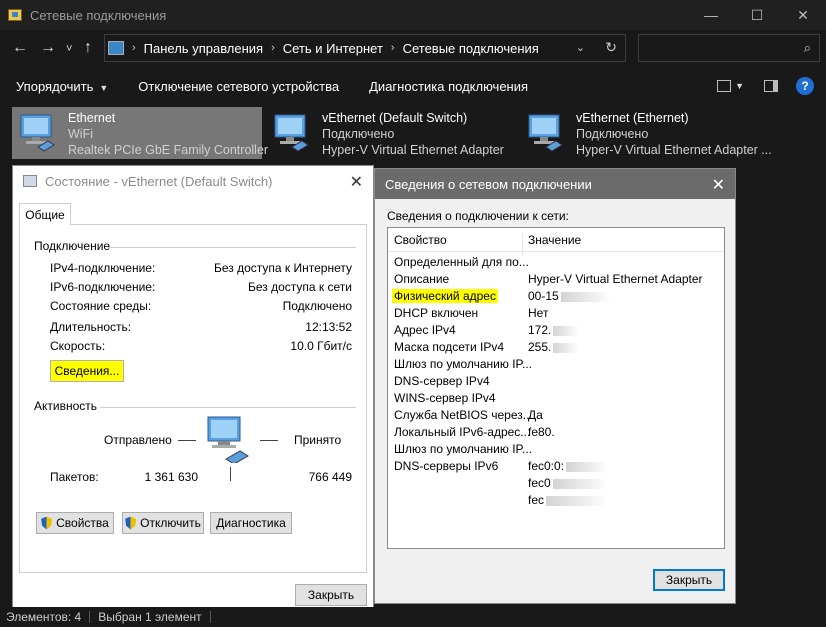 Image resolution: width=826 pixels, height=627 pixels. What do you see at coordinates (203, 48) in the screenshot?
I see `breadcrumb-control-panel: Панель управления` at bounding box center [203, 48].